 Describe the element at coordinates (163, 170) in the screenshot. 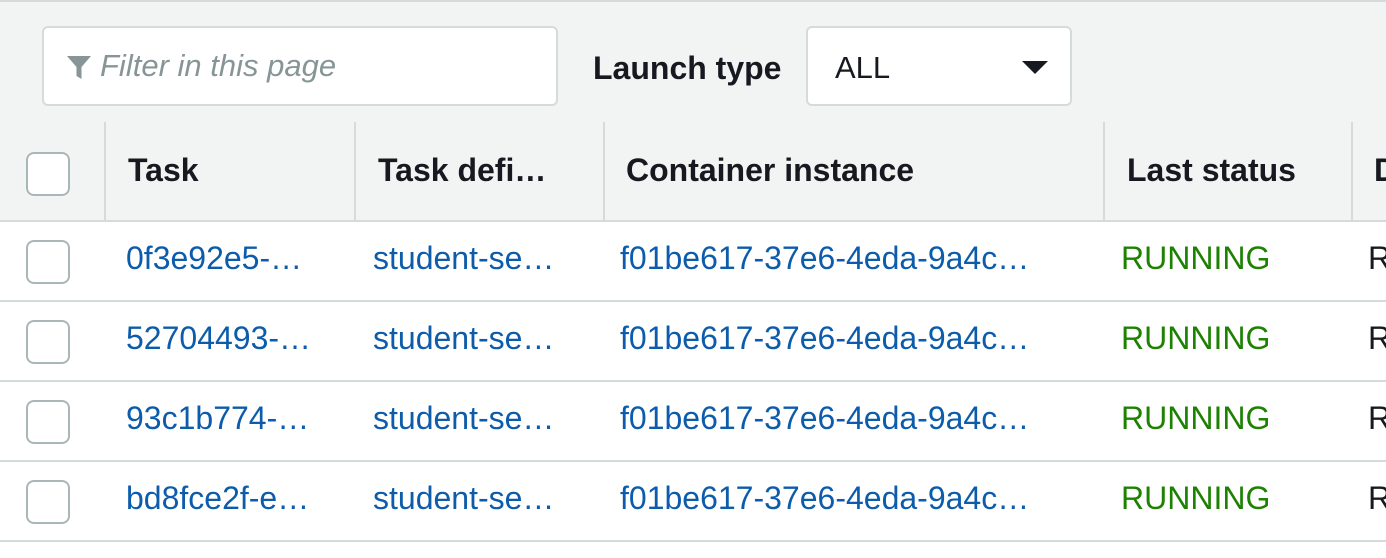

I see `column-header-task: Task` at that location.